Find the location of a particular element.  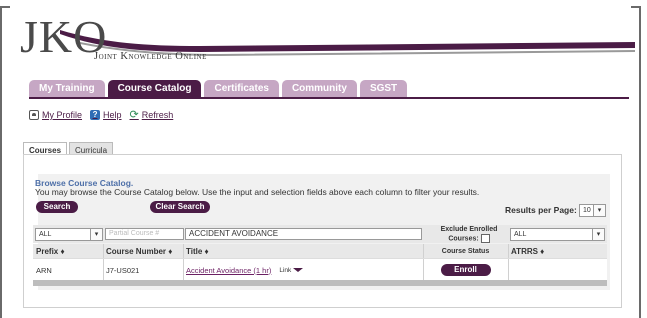

exclude-enrolled-label: Exclude Enrolled is located at coordinates (469, 229).